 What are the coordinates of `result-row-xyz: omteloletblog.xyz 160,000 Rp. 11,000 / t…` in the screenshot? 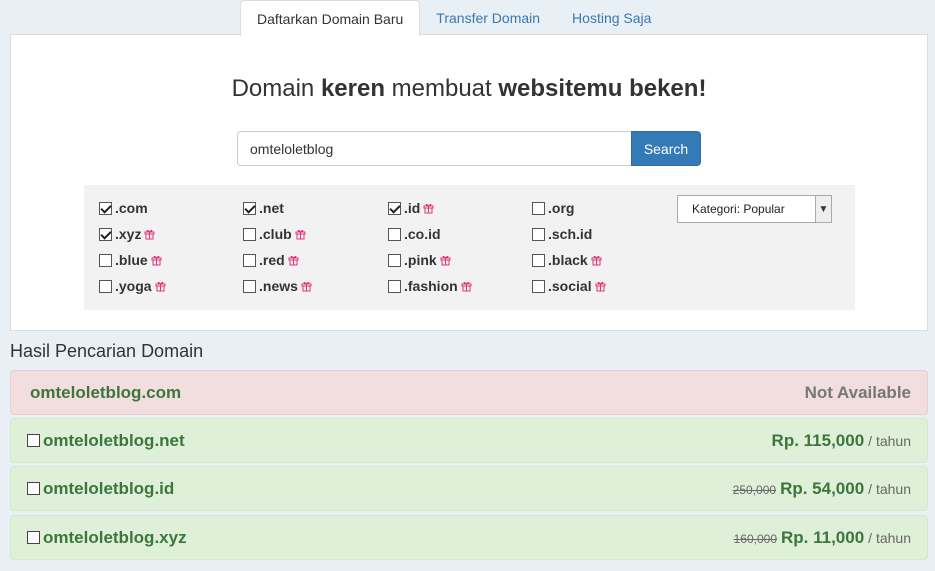 It's located at (469, 537).